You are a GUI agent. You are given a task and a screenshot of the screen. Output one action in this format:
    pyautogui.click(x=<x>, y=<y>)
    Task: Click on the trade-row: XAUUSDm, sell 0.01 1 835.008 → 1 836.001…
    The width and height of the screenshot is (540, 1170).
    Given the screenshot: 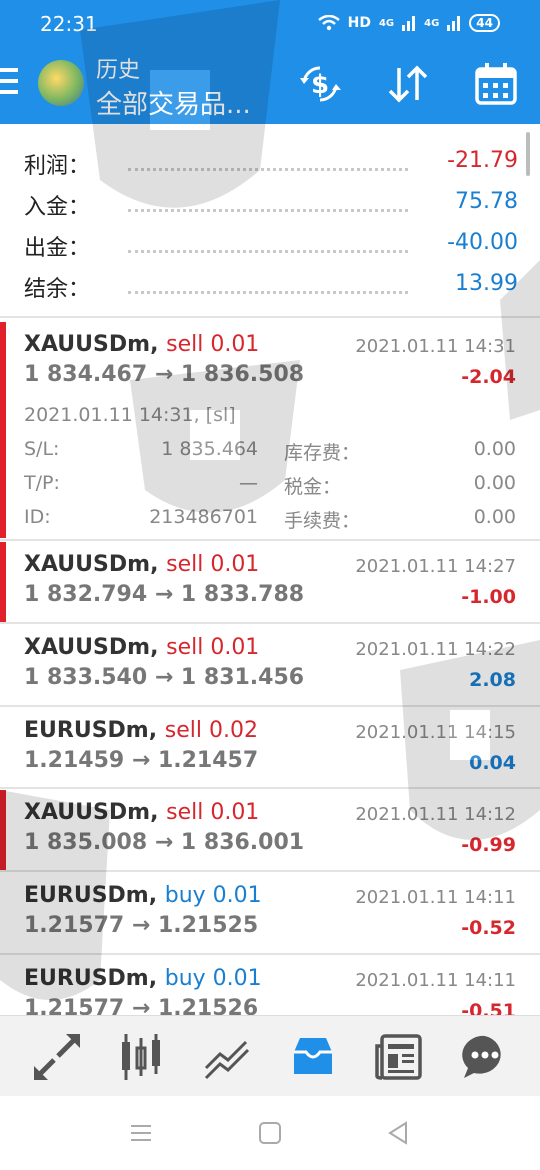 What is the action you would take?
    pyautogui.click(x=270, y=830)
    